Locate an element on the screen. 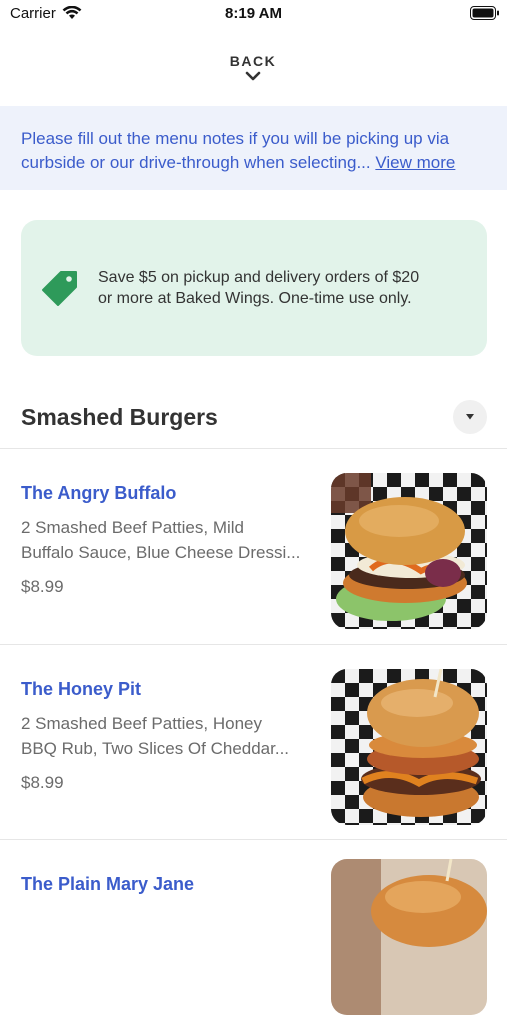 This screenshot has width=507, height=1035. caret-down-icon is located at coordinates (470, 417).